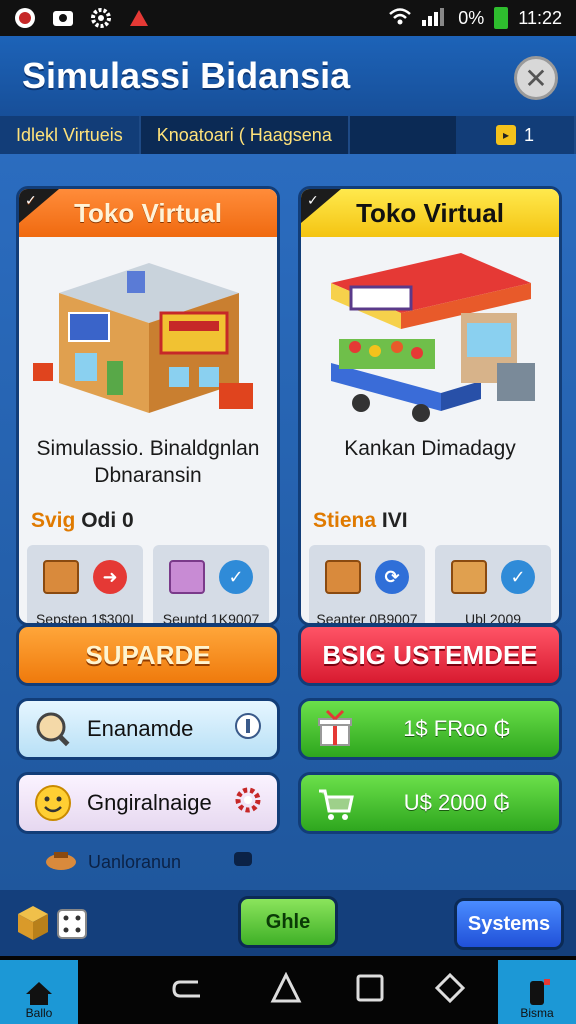 The image size is (576, 1024). I want to click on price-label: 1$ FRoo ₲, so click(457, 728).